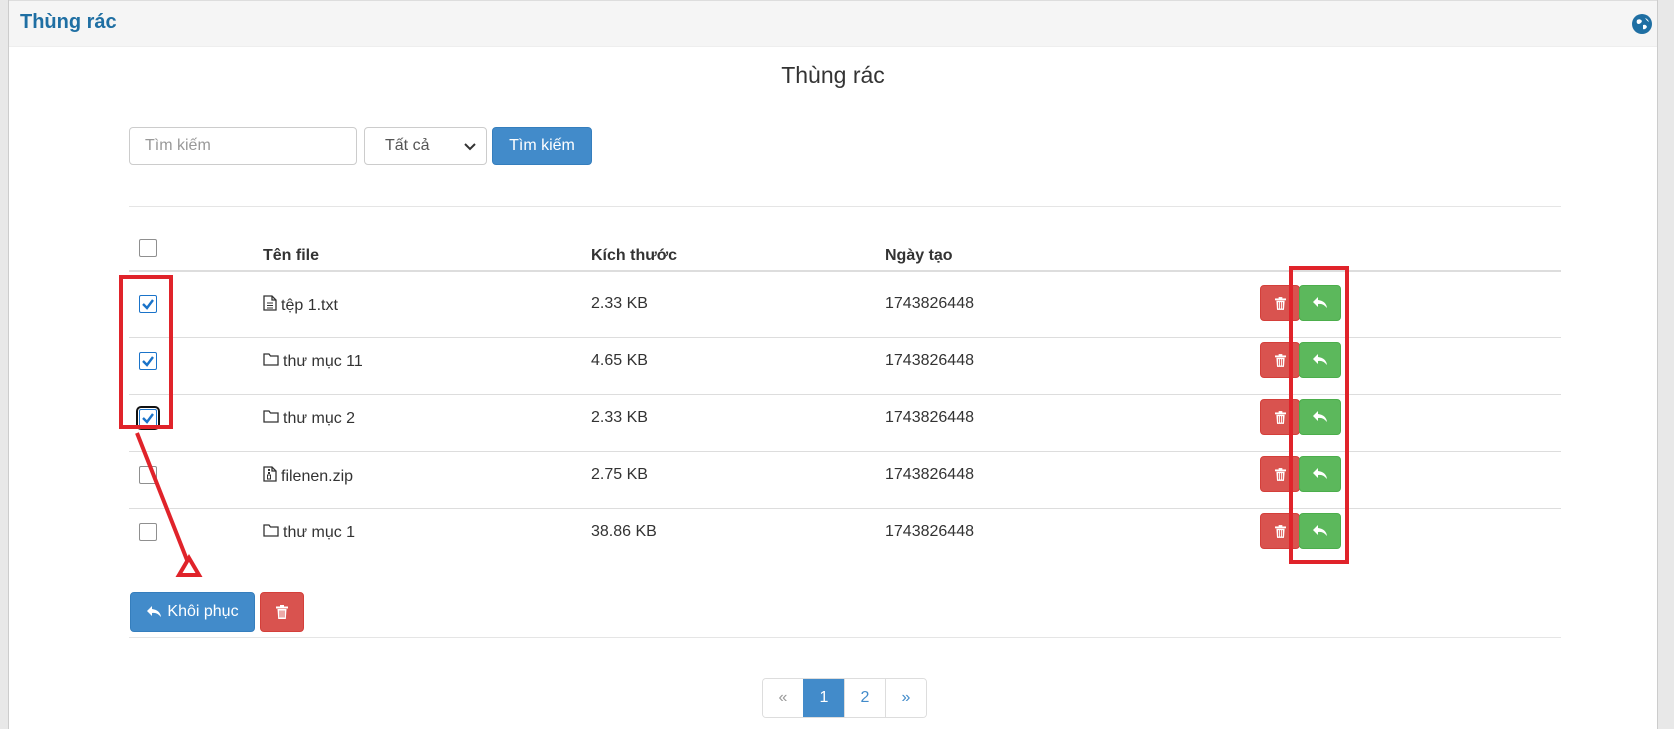  What do you see at coordinates (783, 698) in the screenshot?
I see `pagination-prev: «` at bounding box center [783, 698].